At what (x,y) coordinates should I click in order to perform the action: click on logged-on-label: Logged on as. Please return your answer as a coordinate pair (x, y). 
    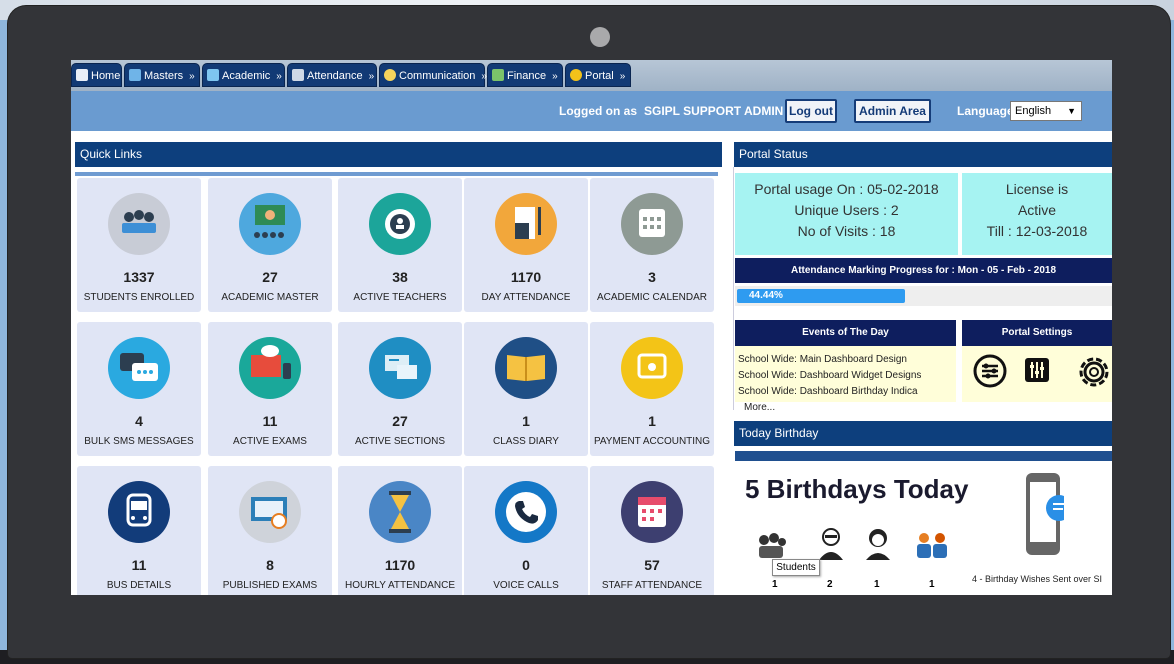
    Looking at the image, I should click on (598, 111).